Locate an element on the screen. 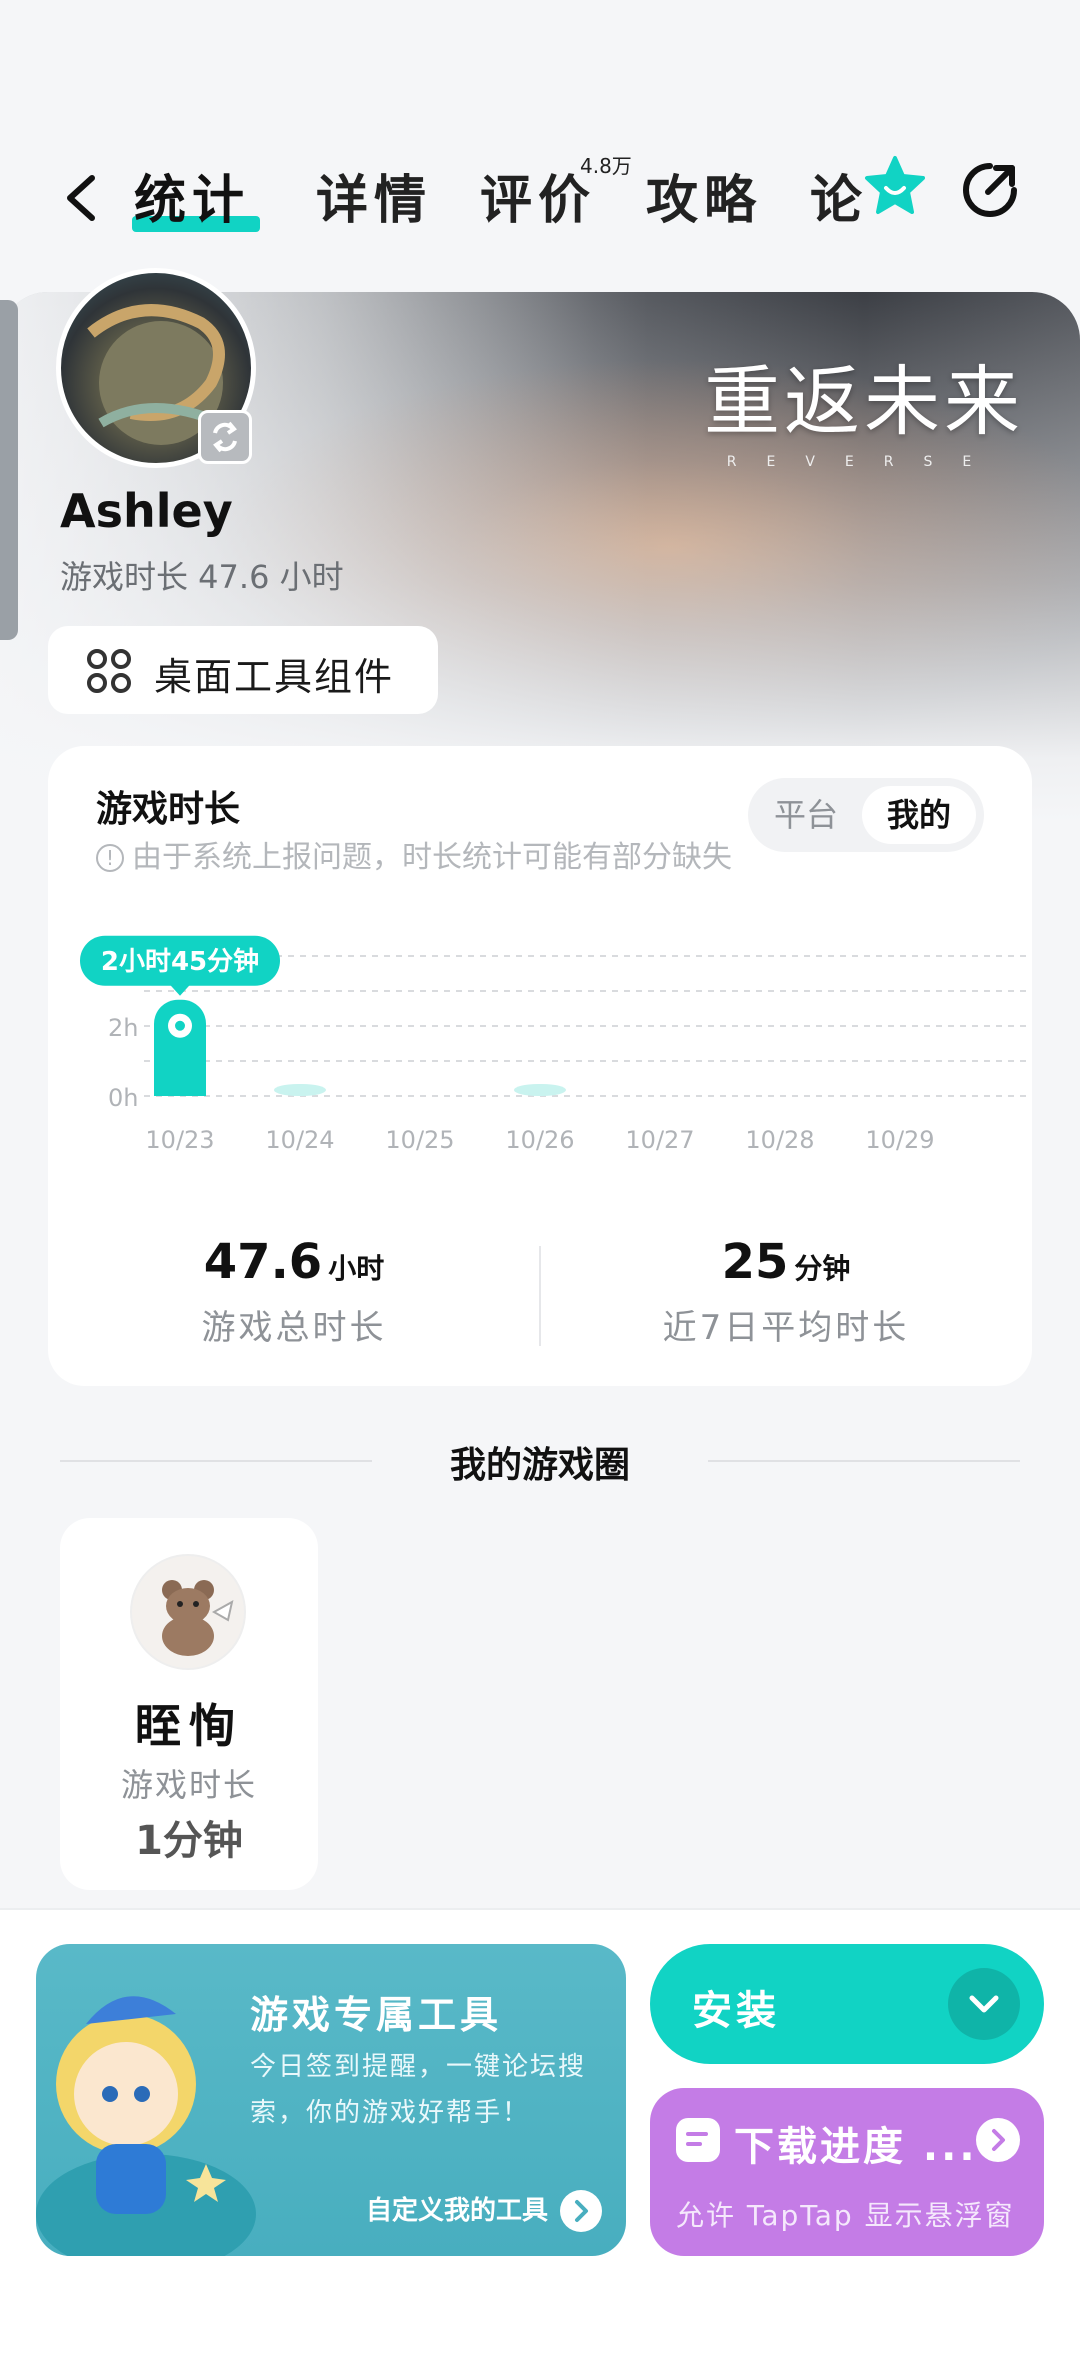 The width and height of the screenshot is (1080, 2374). bear-icon is located at coordinates (188, 1612).